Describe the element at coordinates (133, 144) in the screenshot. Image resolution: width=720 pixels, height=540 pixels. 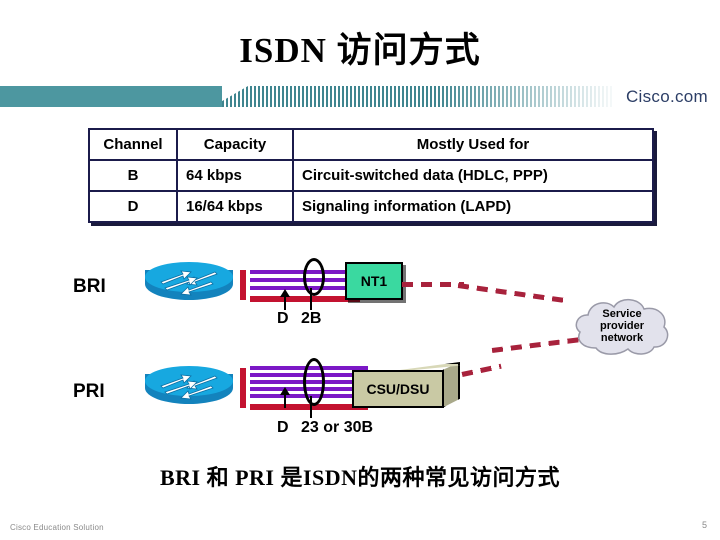
I see `header-channel: Channel` at that location.